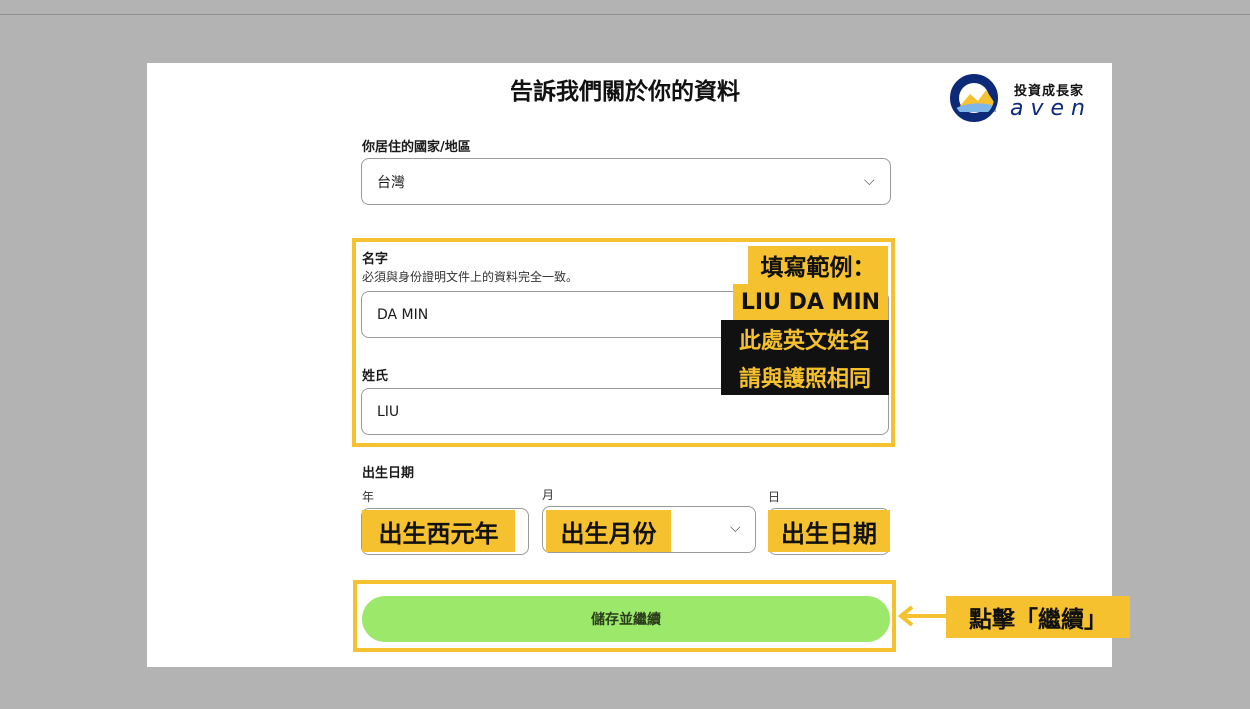 The height and width of the screenshot is (709, 1250). What do you see at coordinates (403, 314) in the screenshot?
I see `first-name-value: DA MIN` at bounding box center [403, 314].